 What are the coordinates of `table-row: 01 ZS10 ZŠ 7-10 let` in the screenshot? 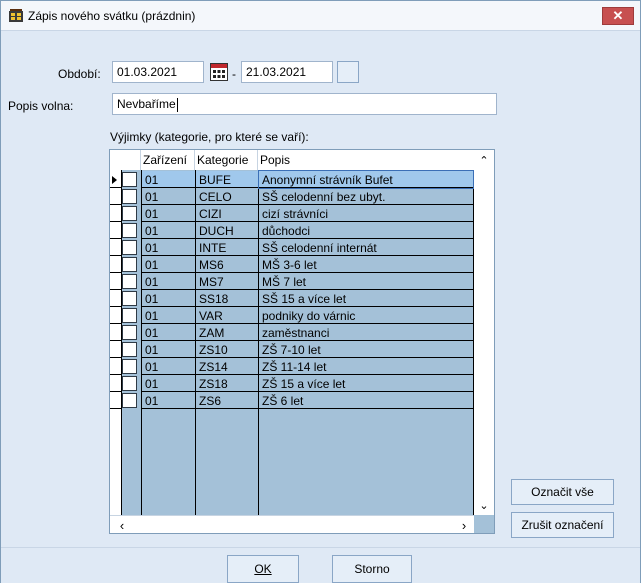 It's located at (291, 349).